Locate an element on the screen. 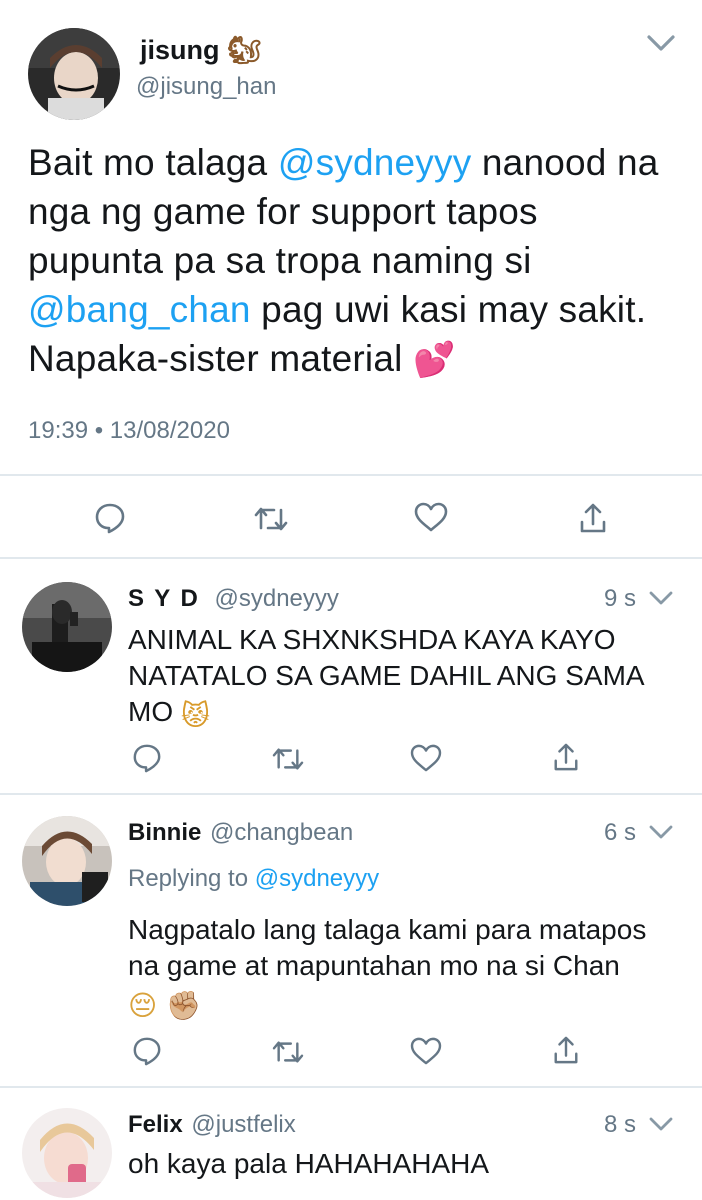  reply-author-name: Binnie is located at coordinates (164, 832).